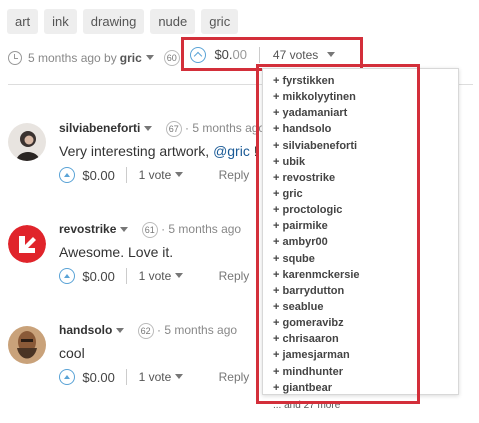 The image size is (479, 423). I want to click on comment-header: silviabeneforti 67 · 5 months ago, so click(162, 129).